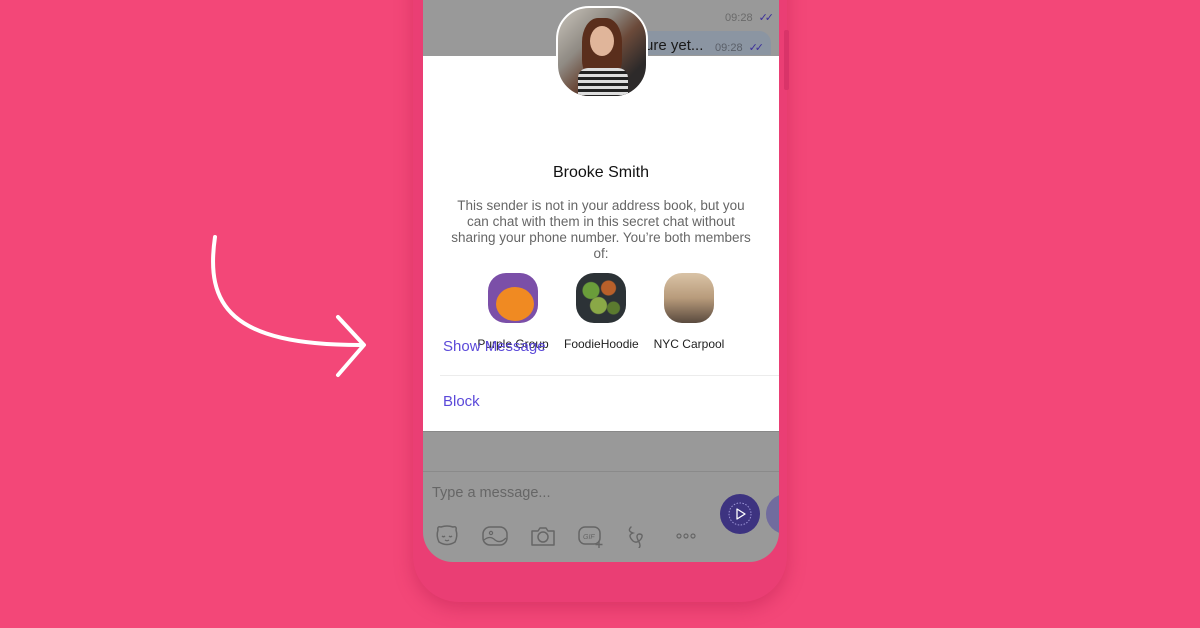 Image resolution: width=1200 pixels, height=628 pixels. I want to click on block-button: Block, so click(461, 401).